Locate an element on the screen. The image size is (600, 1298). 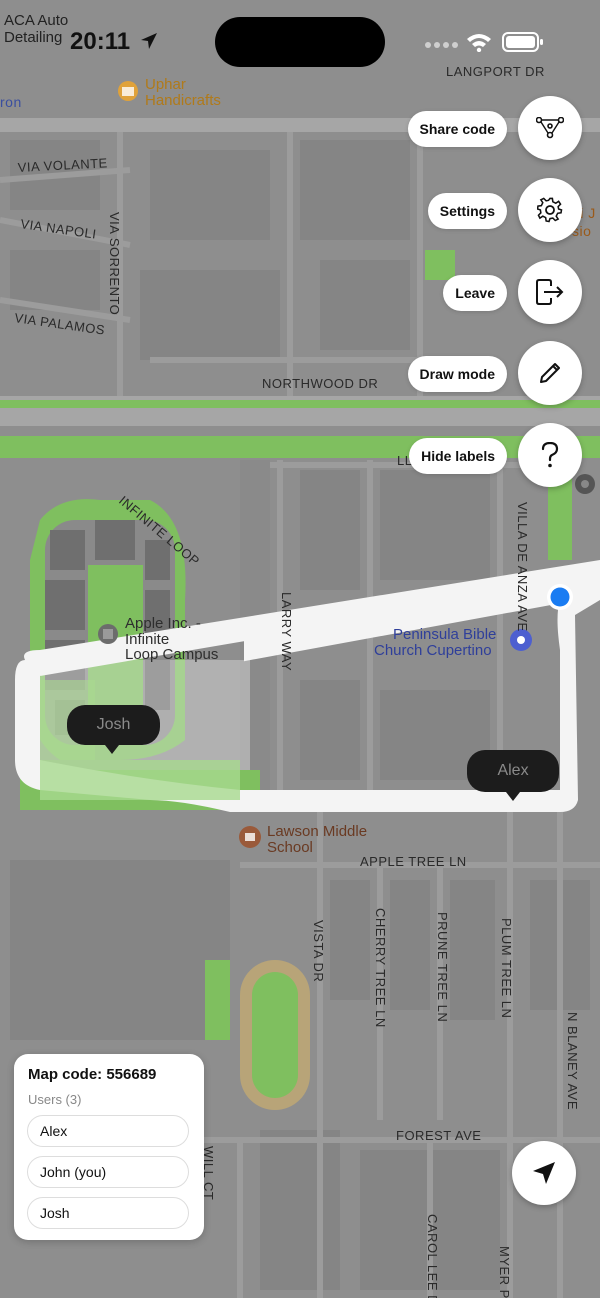
signal-icon is located at coordinates (441, 45).